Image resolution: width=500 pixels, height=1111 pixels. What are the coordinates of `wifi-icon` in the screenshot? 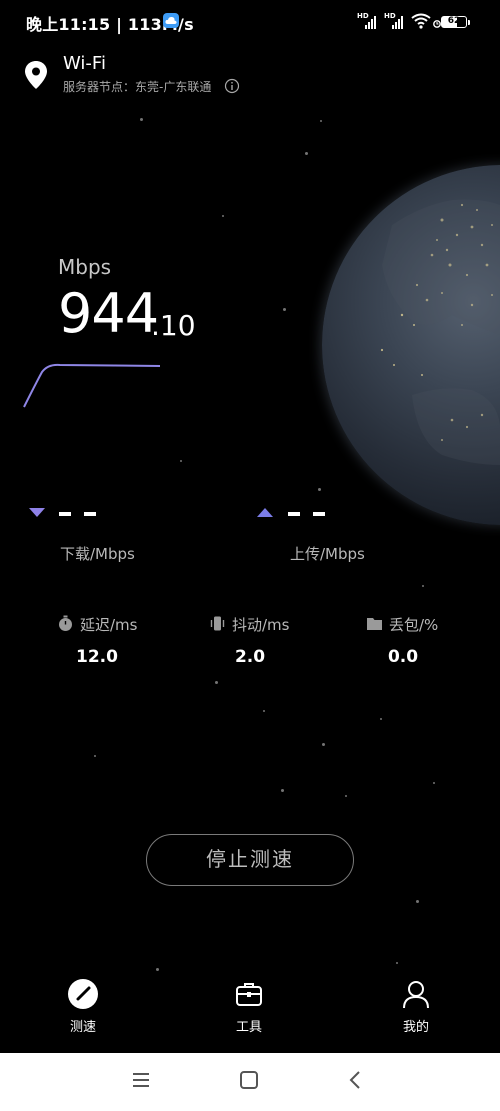 It's located at (421, 23).